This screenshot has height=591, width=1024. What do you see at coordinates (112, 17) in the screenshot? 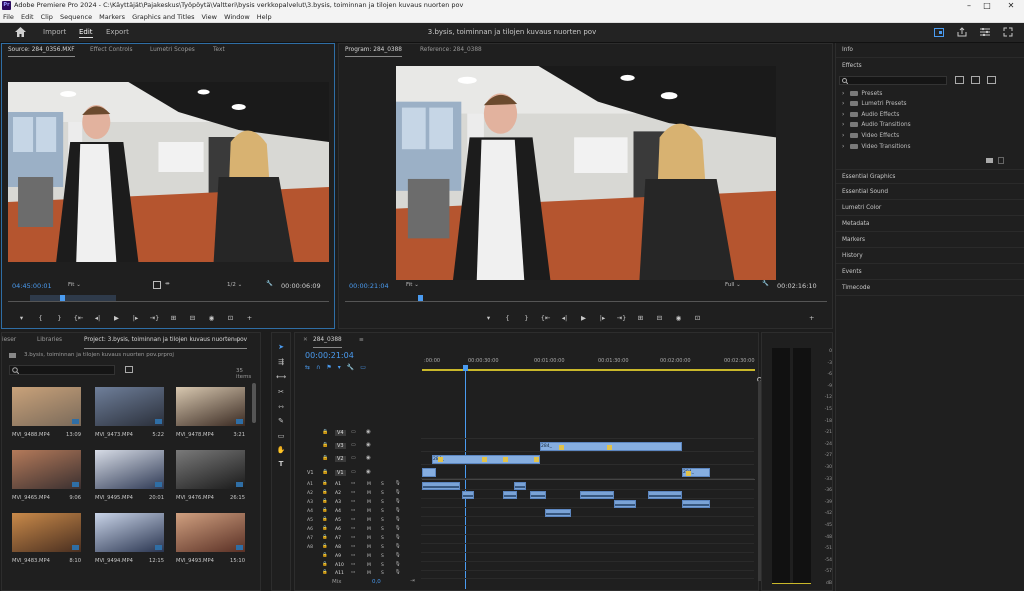
I see `menu-markers: Markers` at bounding box center [112, 17].